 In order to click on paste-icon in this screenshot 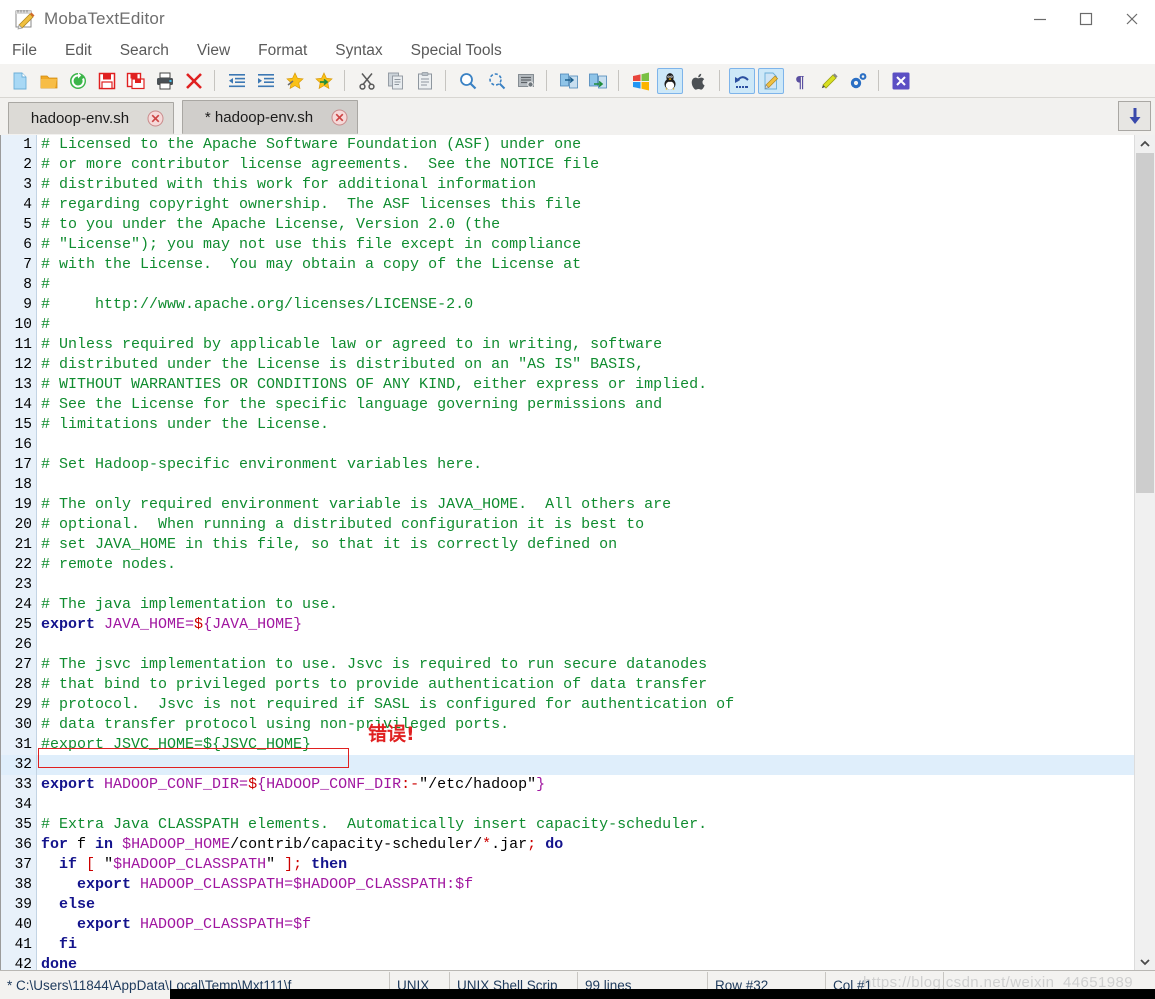, I will do `click(425, 81)`.